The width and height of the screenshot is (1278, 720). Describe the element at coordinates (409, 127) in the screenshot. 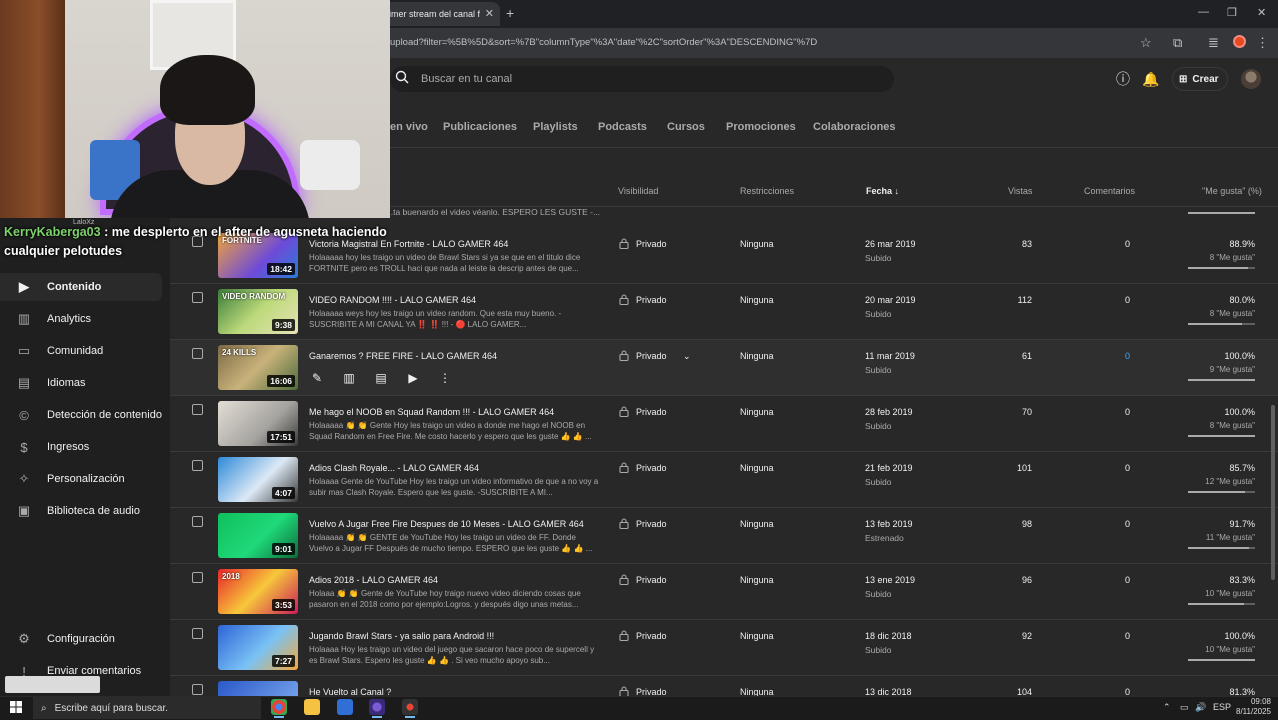

I see `tab-live: en vivo` at that location.